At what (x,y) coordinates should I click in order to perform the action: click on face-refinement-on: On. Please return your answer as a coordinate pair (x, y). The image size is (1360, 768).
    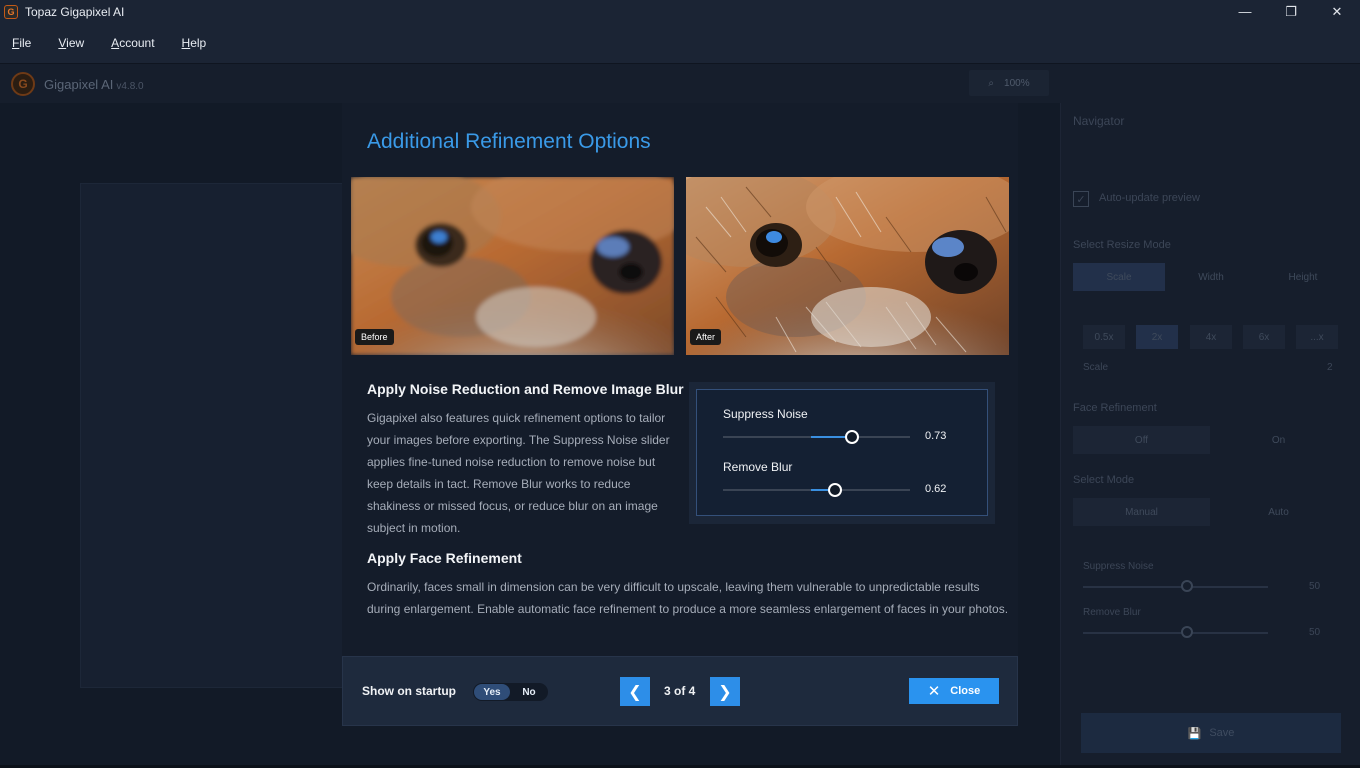
    Looking at the image, I should click on (1278, 440).